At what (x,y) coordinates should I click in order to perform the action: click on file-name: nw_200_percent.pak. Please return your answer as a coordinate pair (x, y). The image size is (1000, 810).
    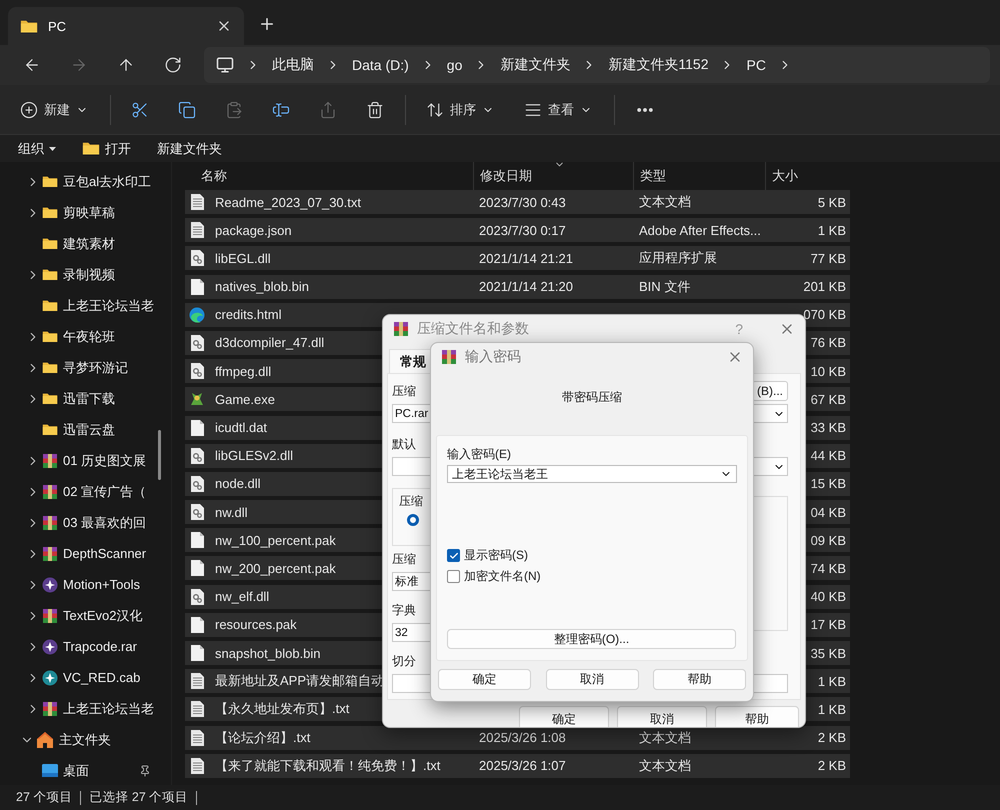
    Looking at the image, I should click on (275, 568).